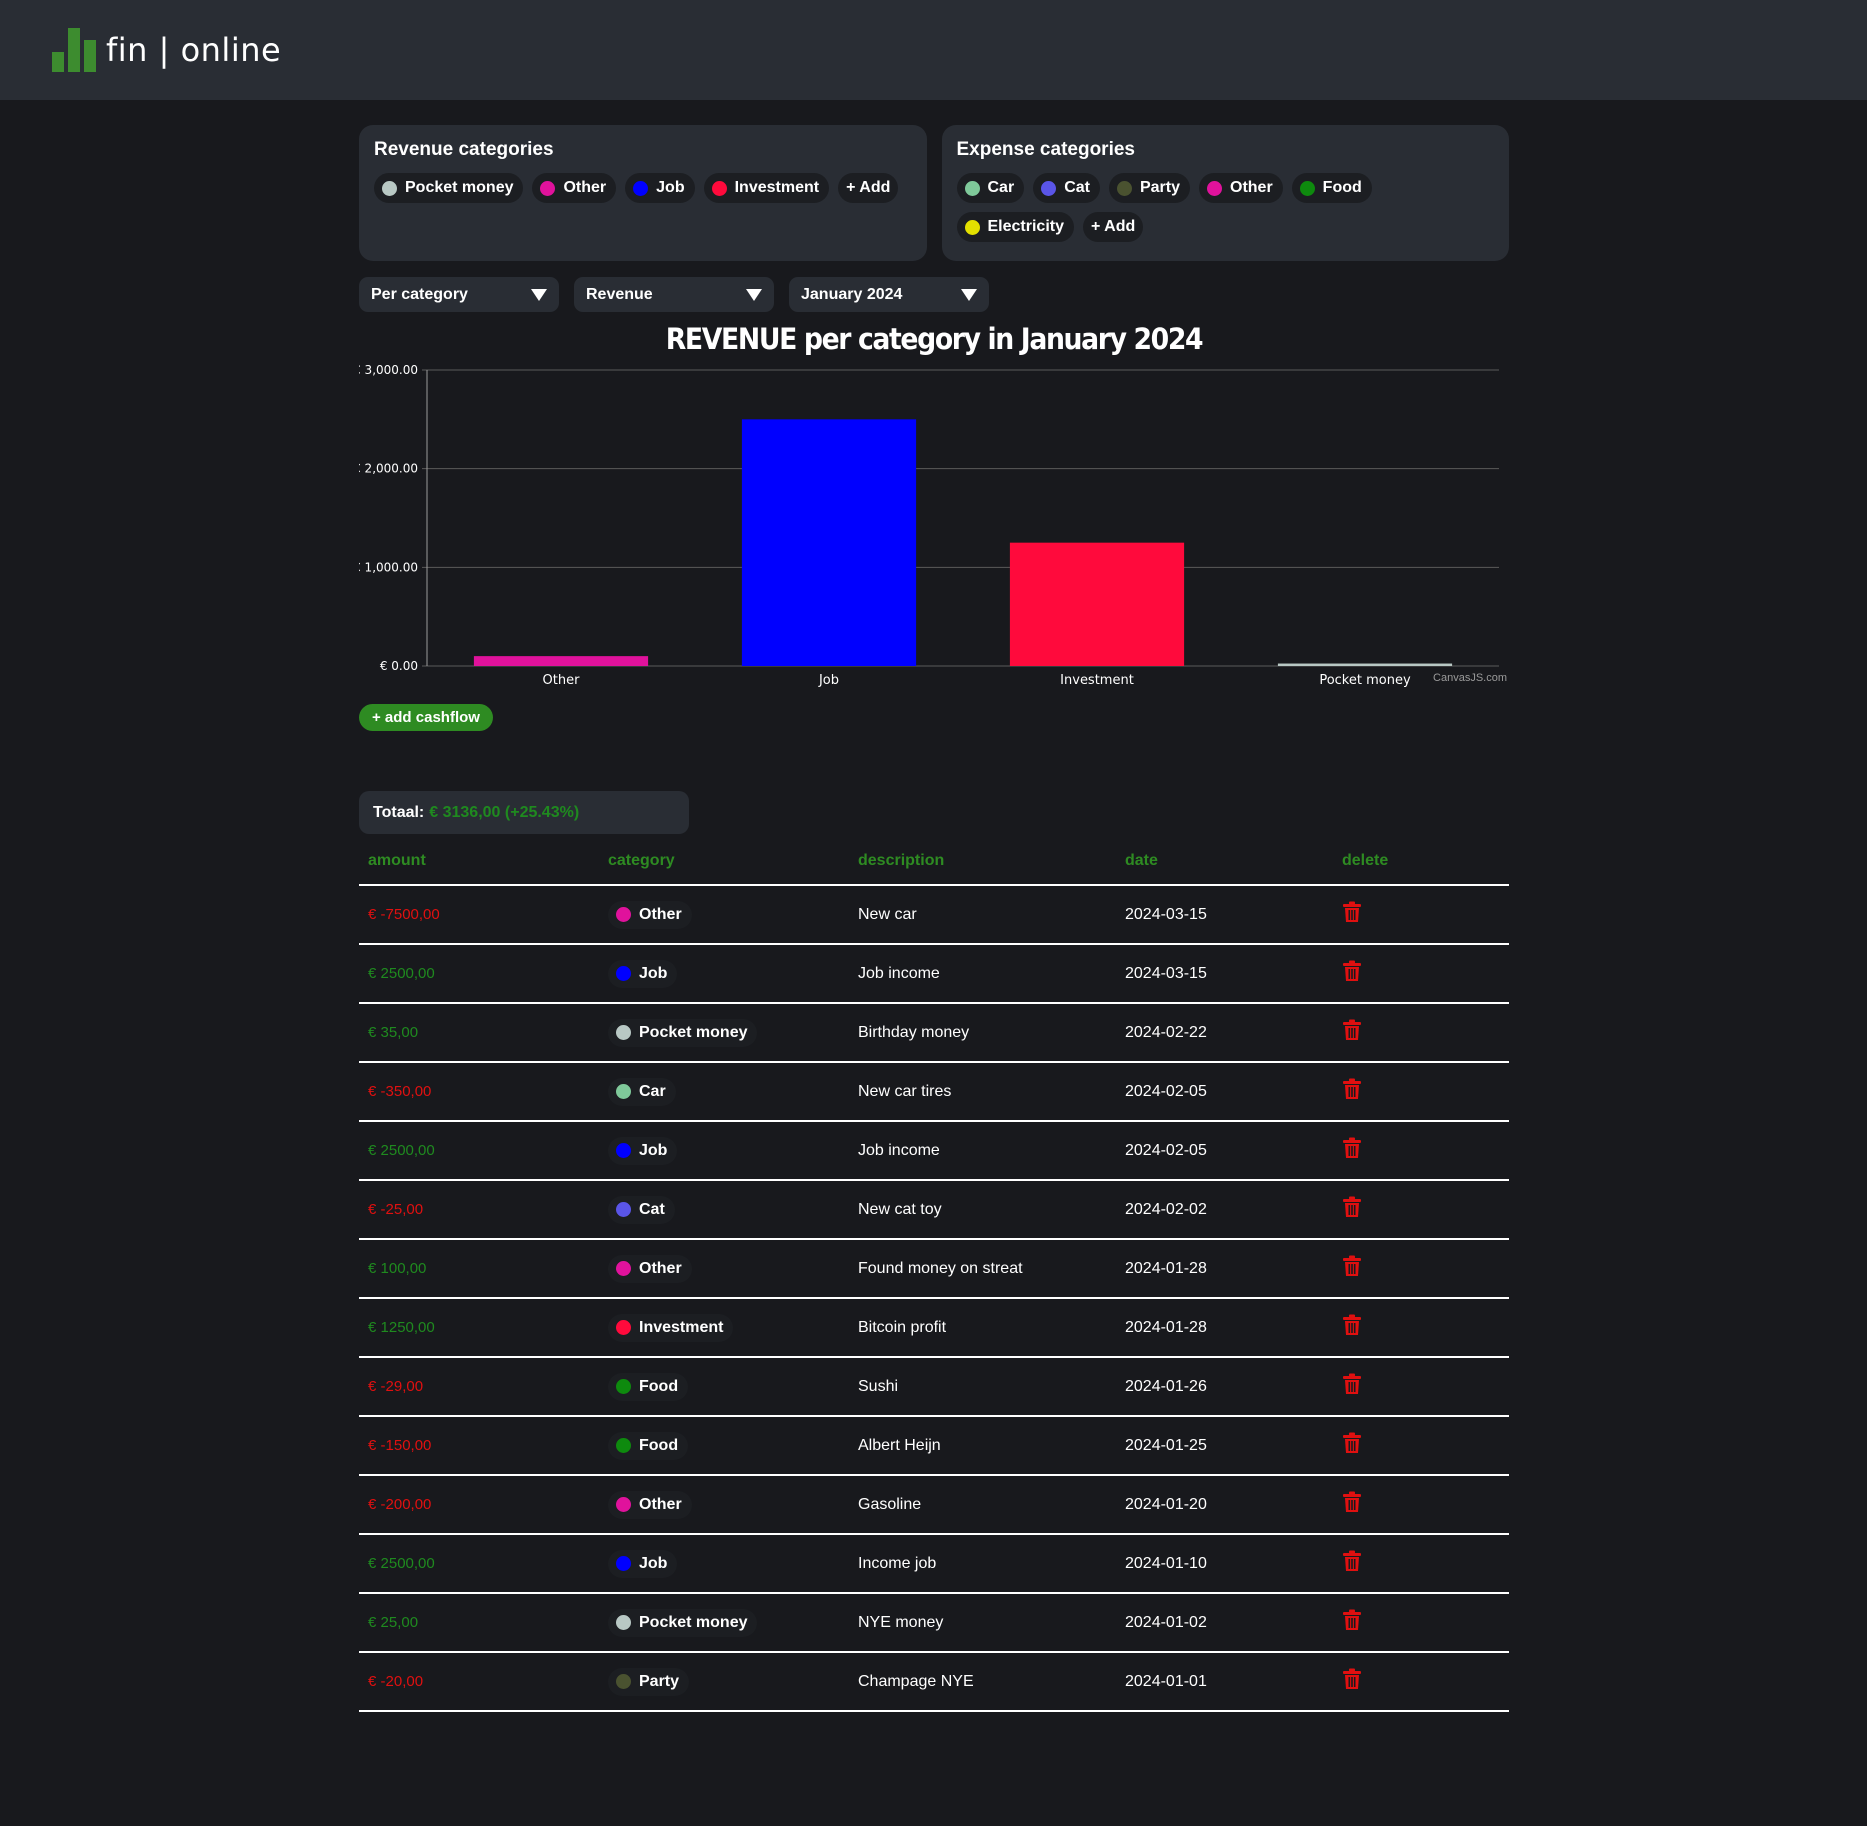 The width and height of the screenshot is (1867, 1826). Describe the element at coordinates (426, 717) in the screenshot. I see `add-cashflow-button: + add cashflow` at that location.